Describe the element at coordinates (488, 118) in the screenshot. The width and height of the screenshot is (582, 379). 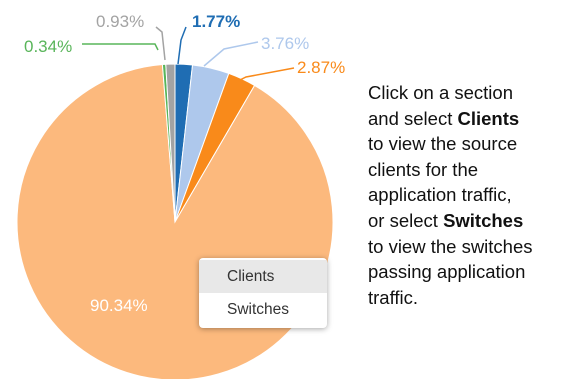
I see `instructions-bold-clients: Clients` at that location.